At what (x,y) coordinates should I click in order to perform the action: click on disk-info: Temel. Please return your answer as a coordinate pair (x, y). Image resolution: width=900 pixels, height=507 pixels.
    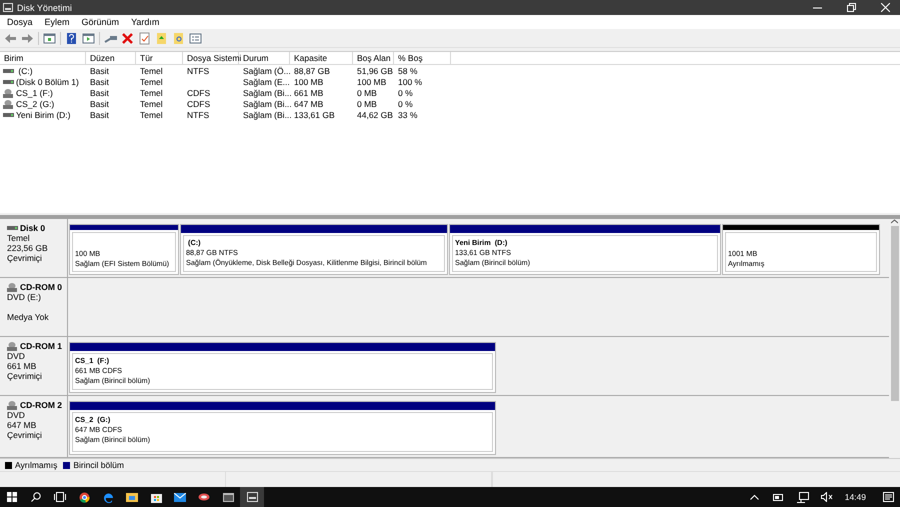
    Looking at the image, I should click on (18, 238).